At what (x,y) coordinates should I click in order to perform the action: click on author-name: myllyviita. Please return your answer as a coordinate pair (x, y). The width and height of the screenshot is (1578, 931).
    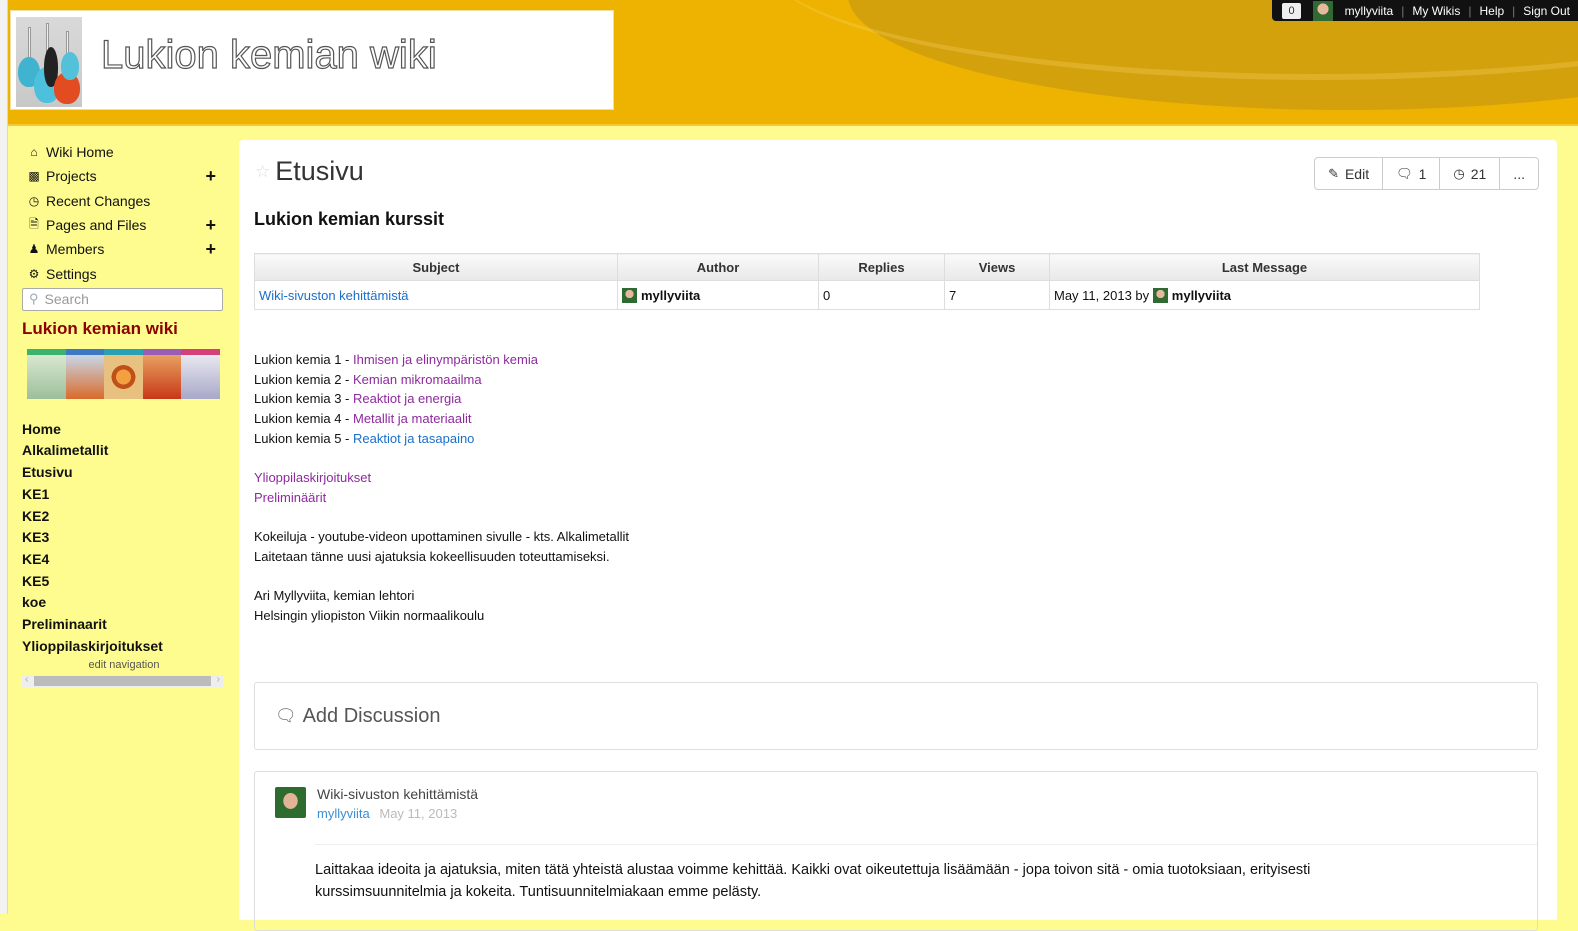
    Looking at the image, I should click on (670, 295).